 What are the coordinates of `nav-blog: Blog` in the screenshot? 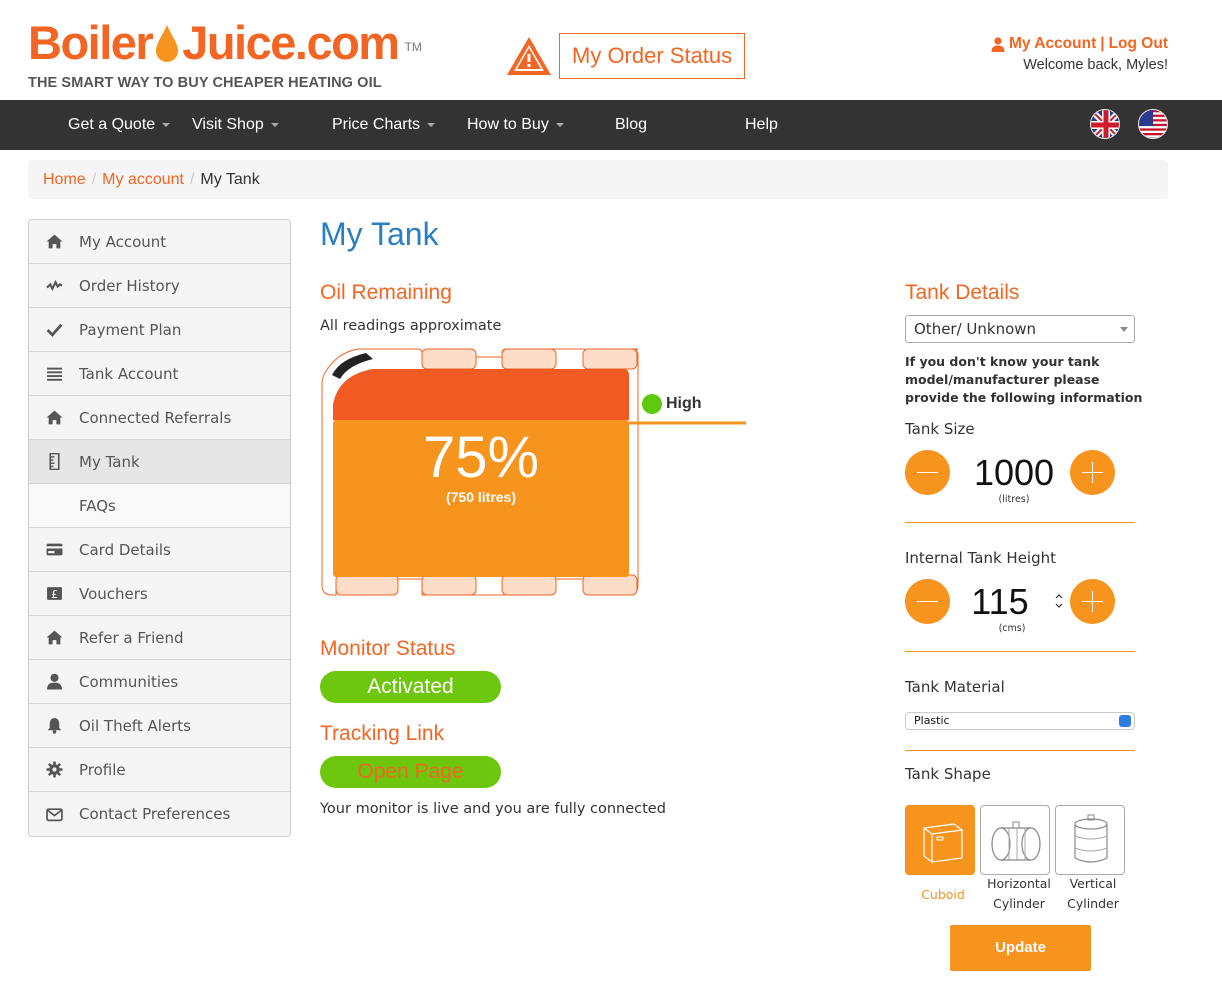 It's located at (631, 125).